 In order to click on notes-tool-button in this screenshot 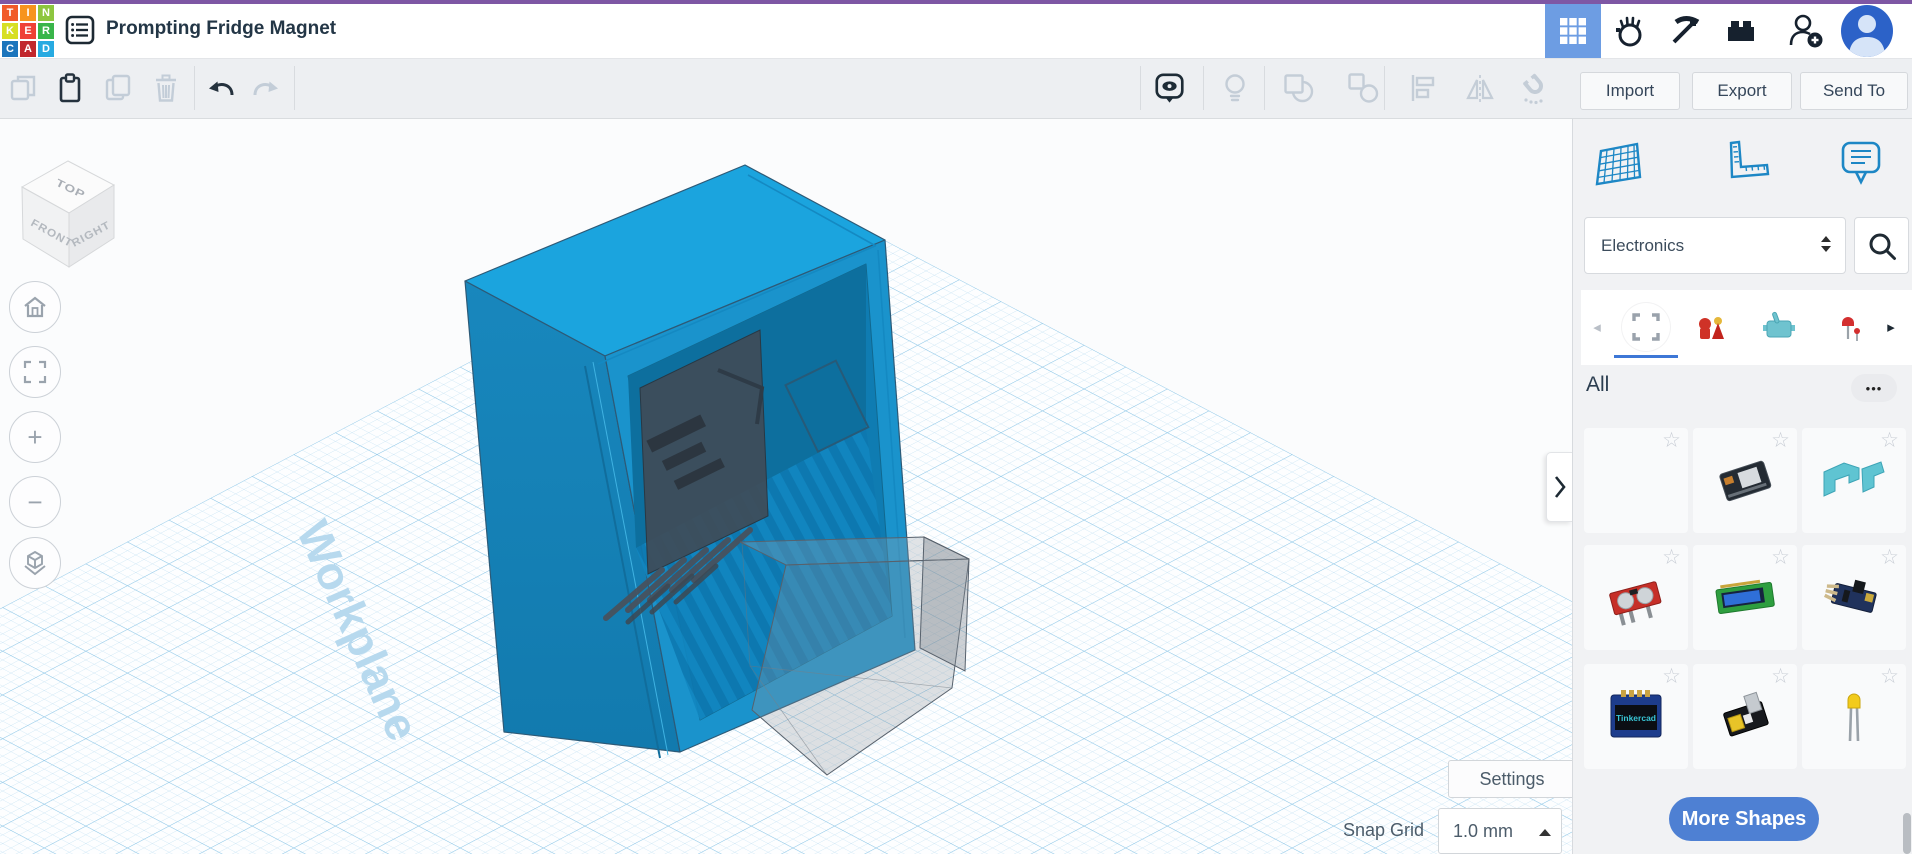, I will do `click(1861, 164)`.